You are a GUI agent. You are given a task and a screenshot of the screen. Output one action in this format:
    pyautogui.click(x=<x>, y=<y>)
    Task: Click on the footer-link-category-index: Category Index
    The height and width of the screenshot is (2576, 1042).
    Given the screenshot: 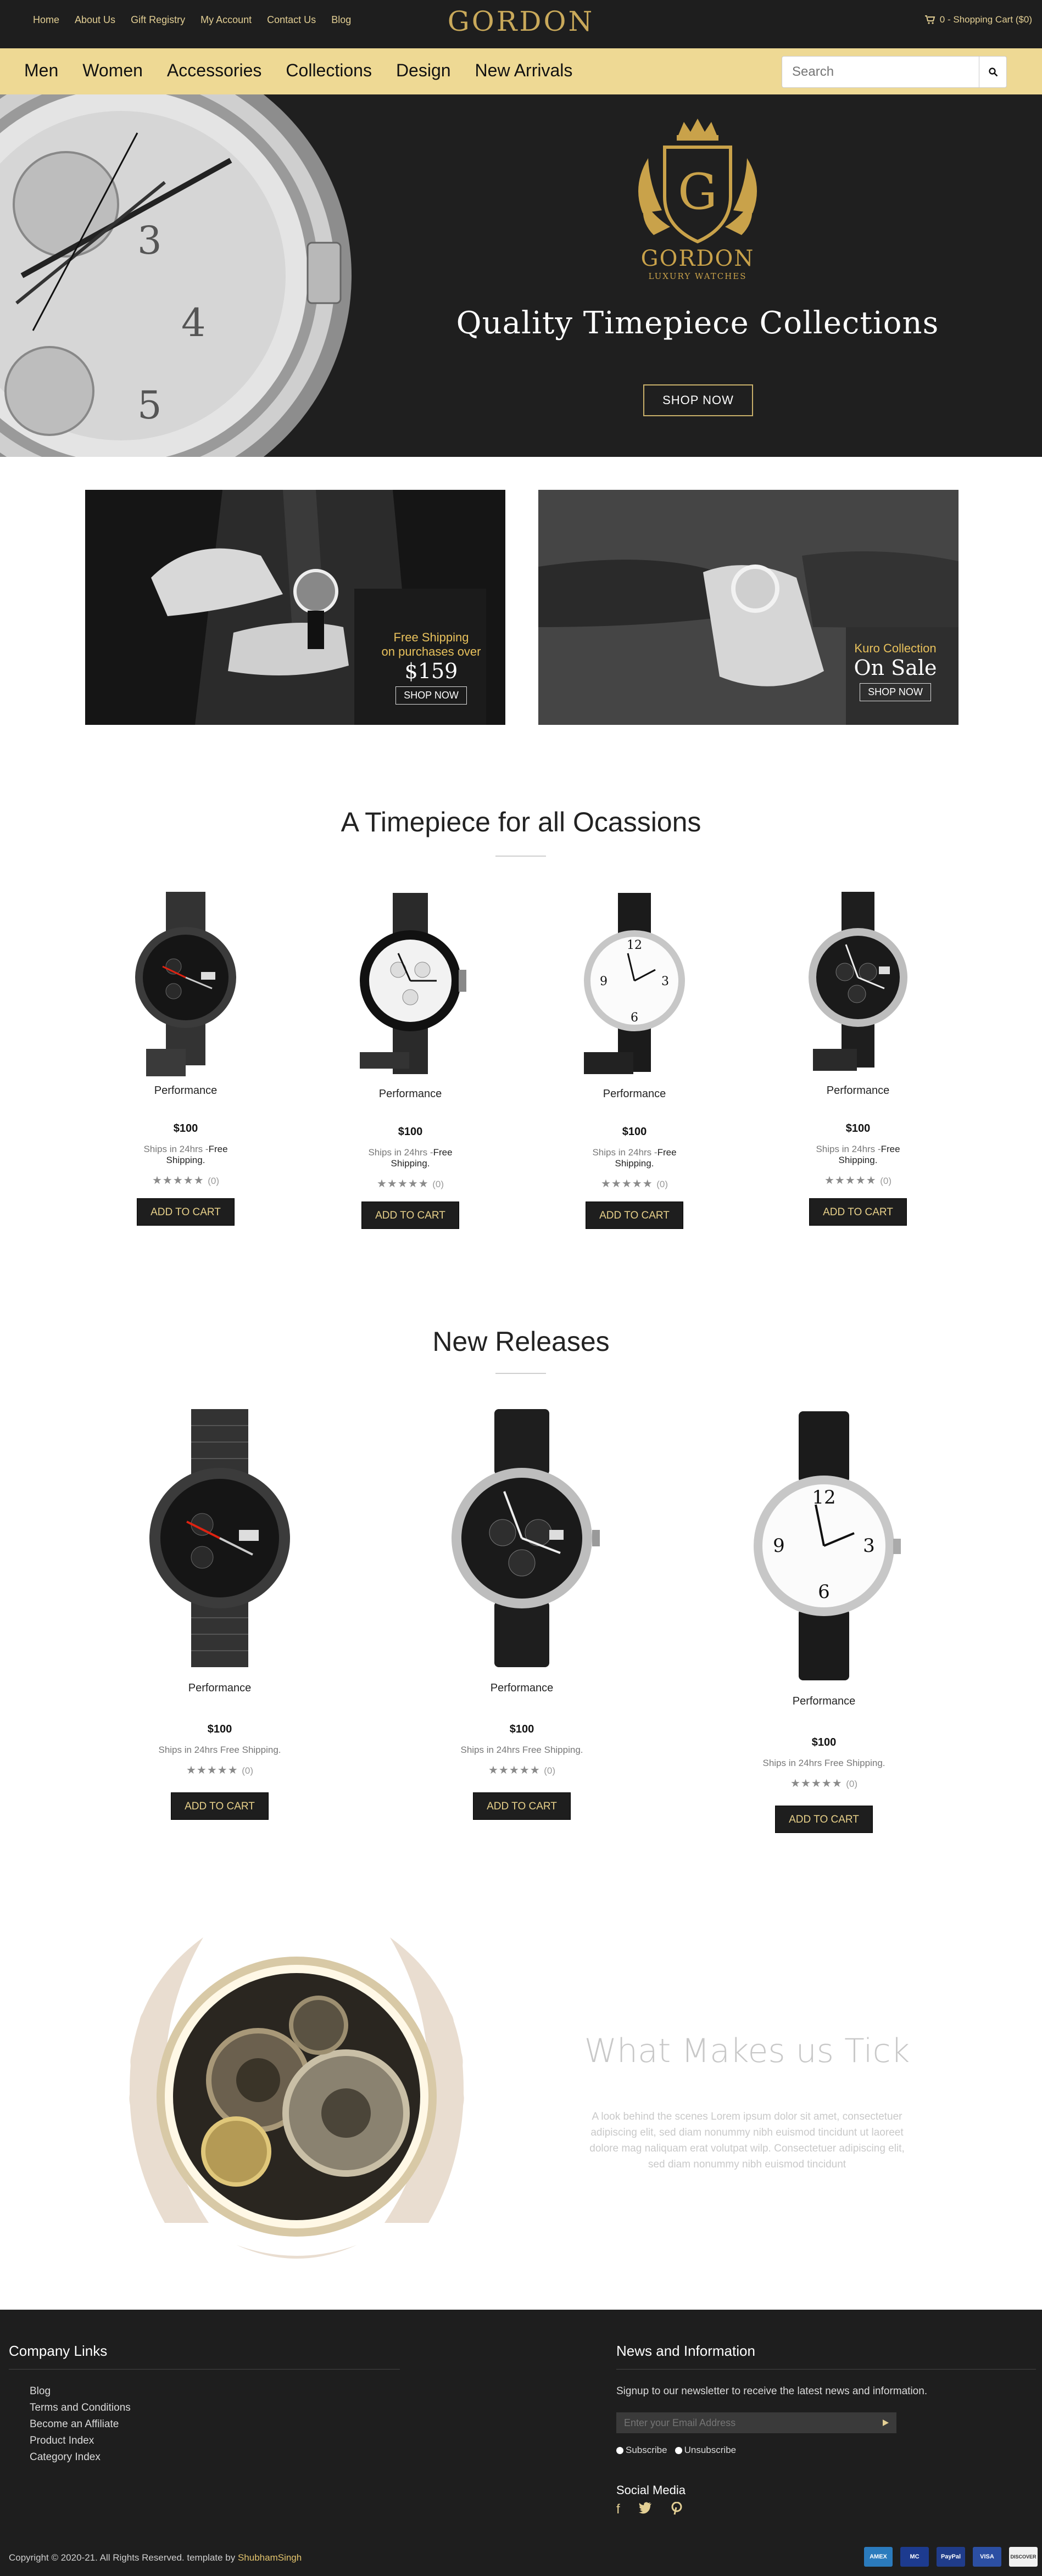 What is the action you would take?
    pyautogui.click(x=81, y=2458)
    